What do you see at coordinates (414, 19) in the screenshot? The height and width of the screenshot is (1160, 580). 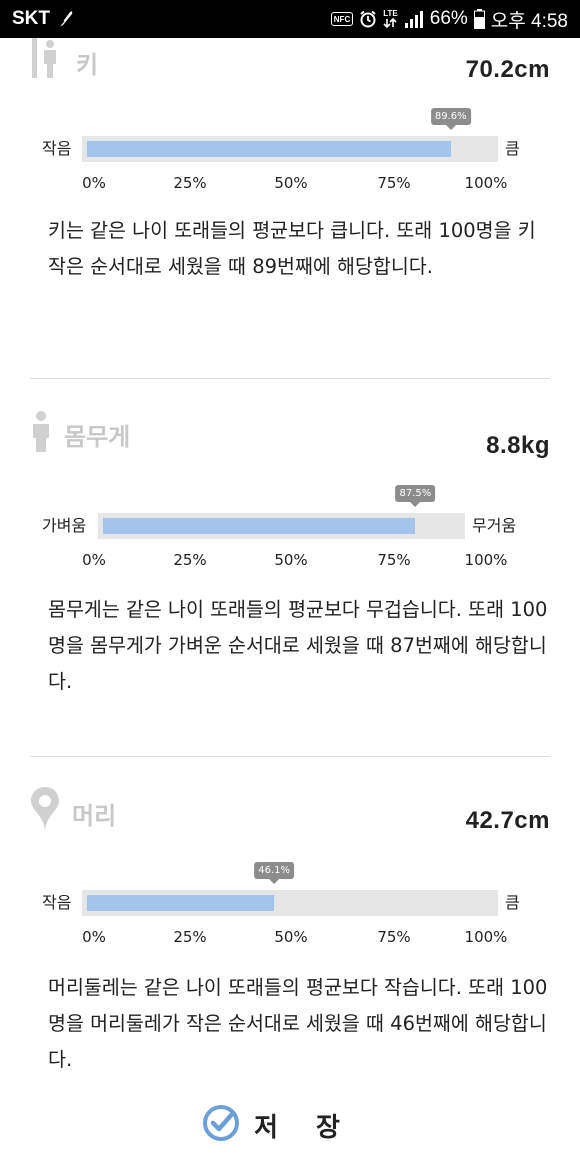 I see `signal-icon` at bounding box center [414, 19].